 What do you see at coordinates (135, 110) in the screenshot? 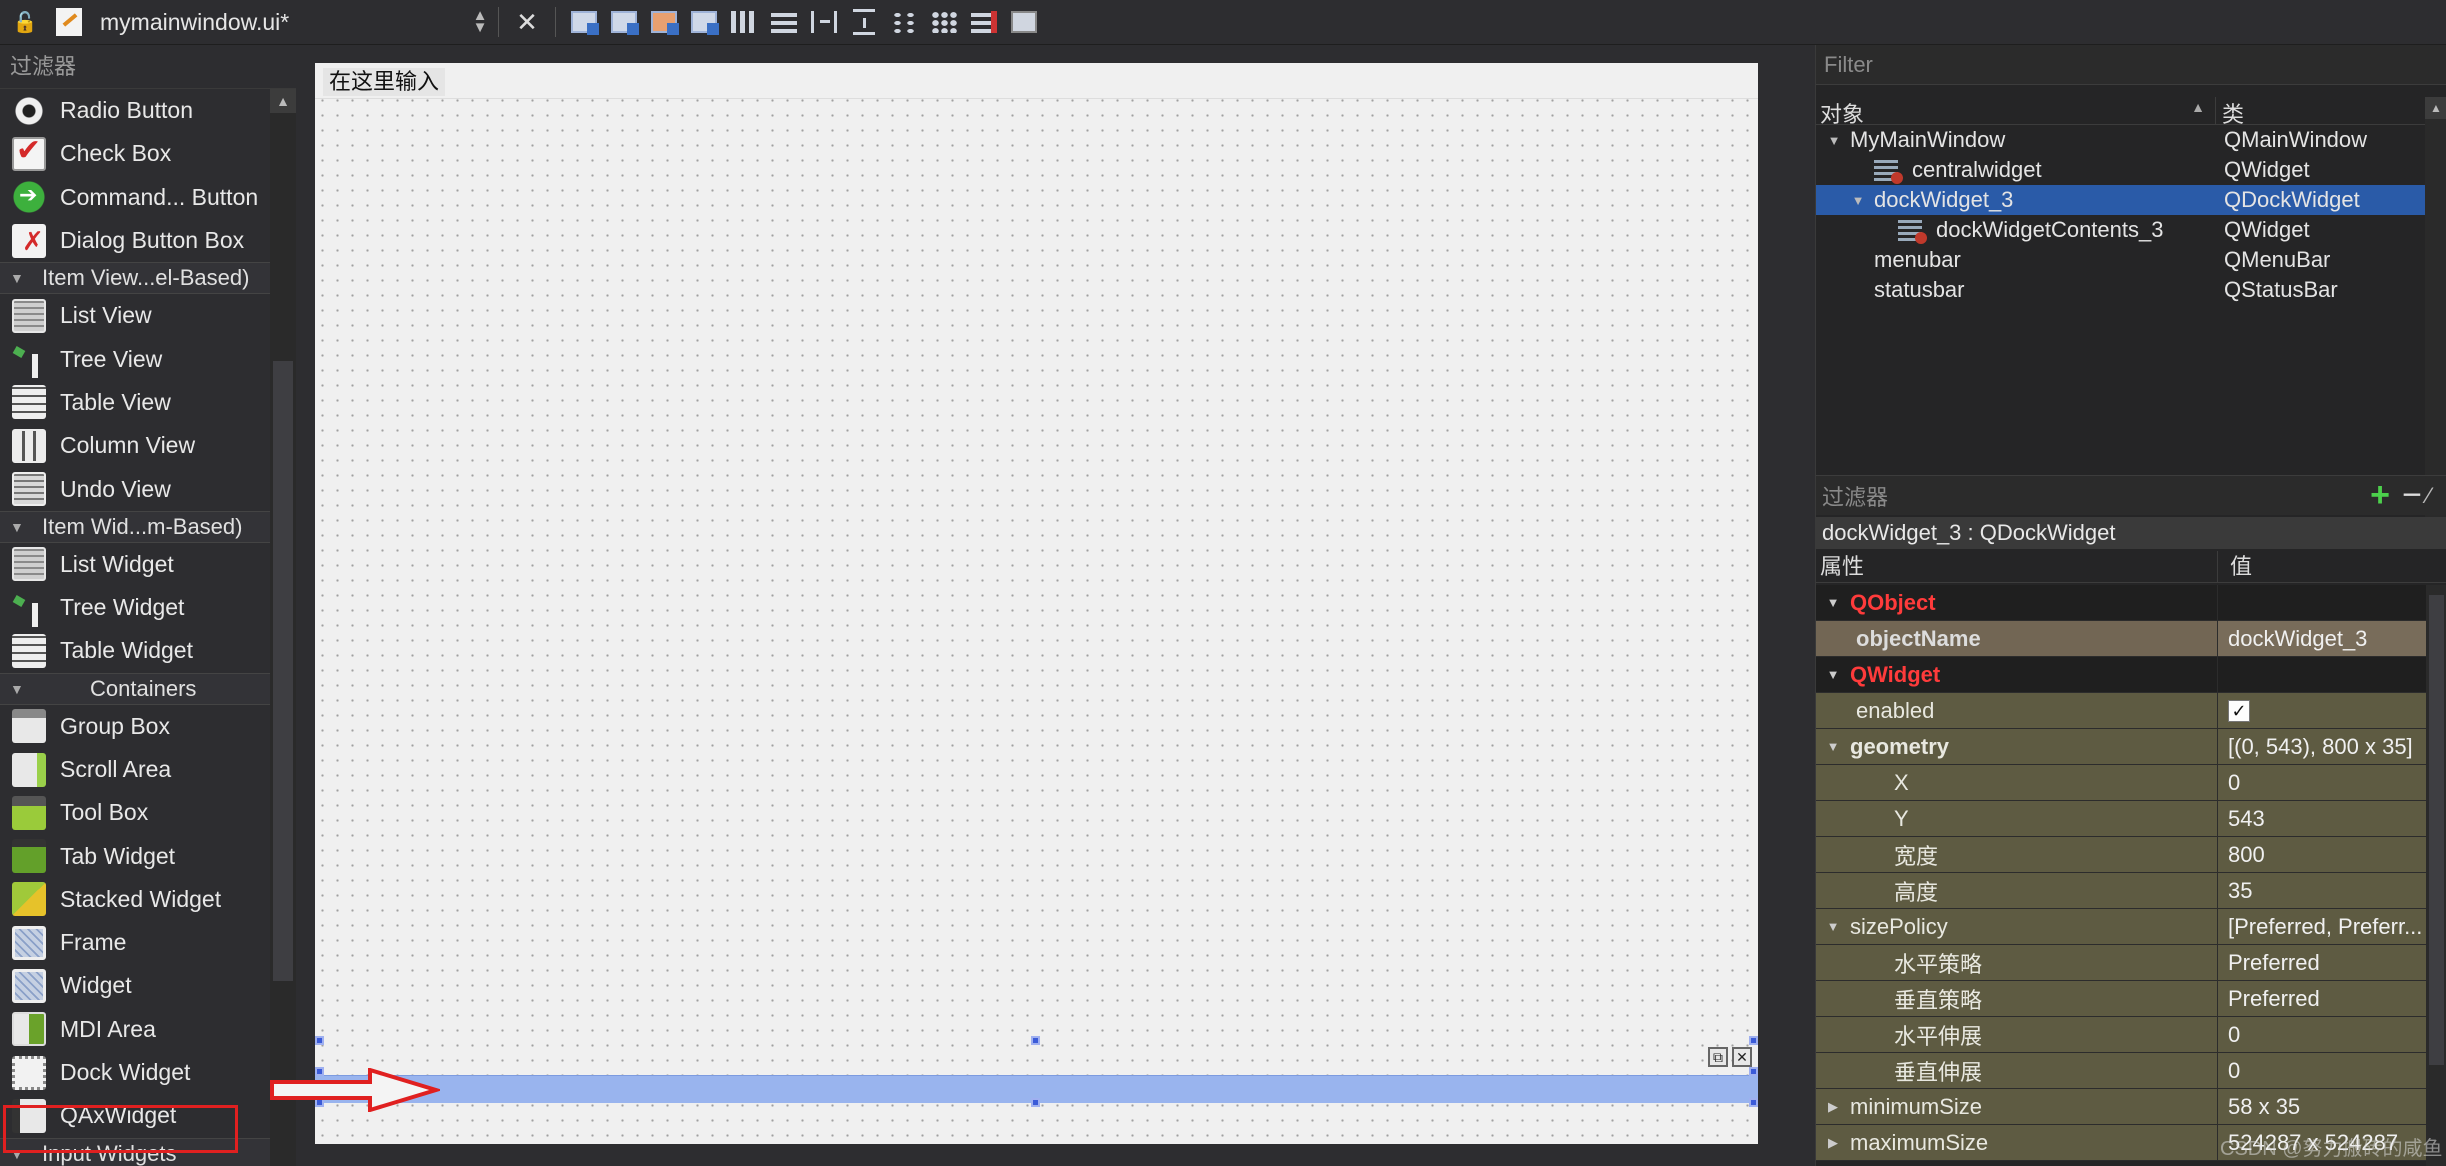
I see `widget-item-radio-button: Radio Button` at bounding box center [135, 110].